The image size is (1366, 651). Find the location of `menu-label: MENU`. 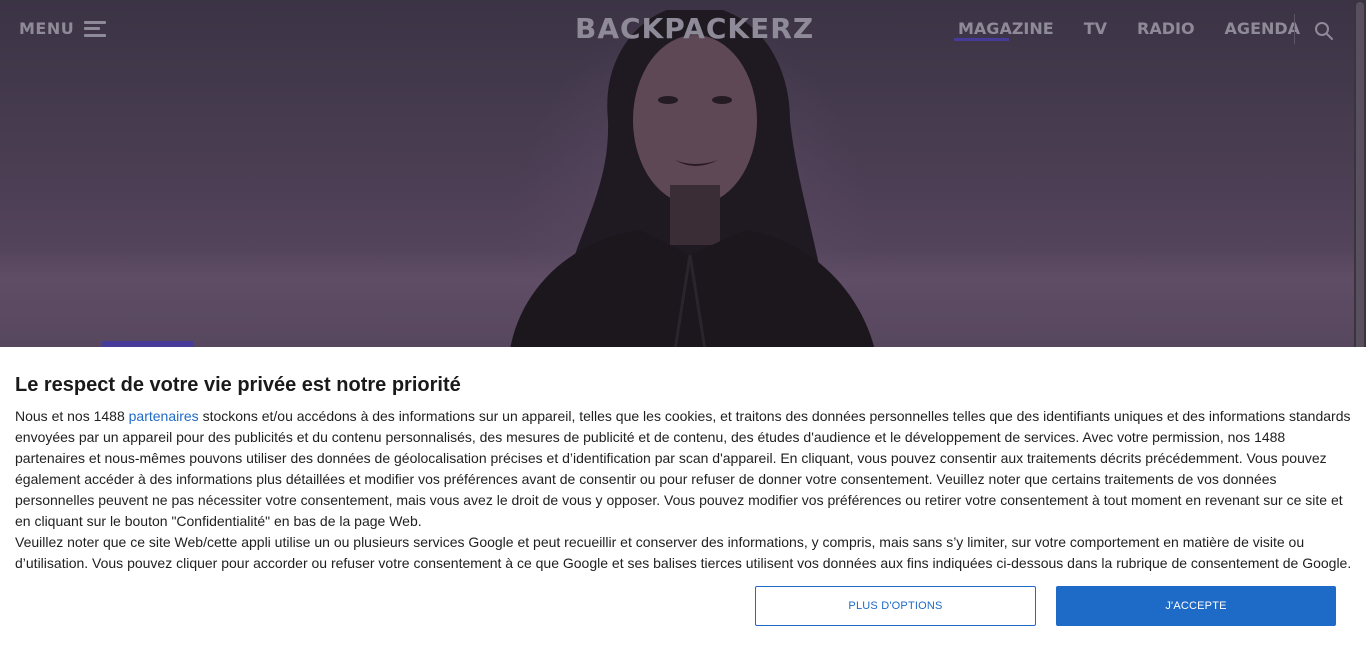

menu-label: MENU is located at coordinates (47, 28).